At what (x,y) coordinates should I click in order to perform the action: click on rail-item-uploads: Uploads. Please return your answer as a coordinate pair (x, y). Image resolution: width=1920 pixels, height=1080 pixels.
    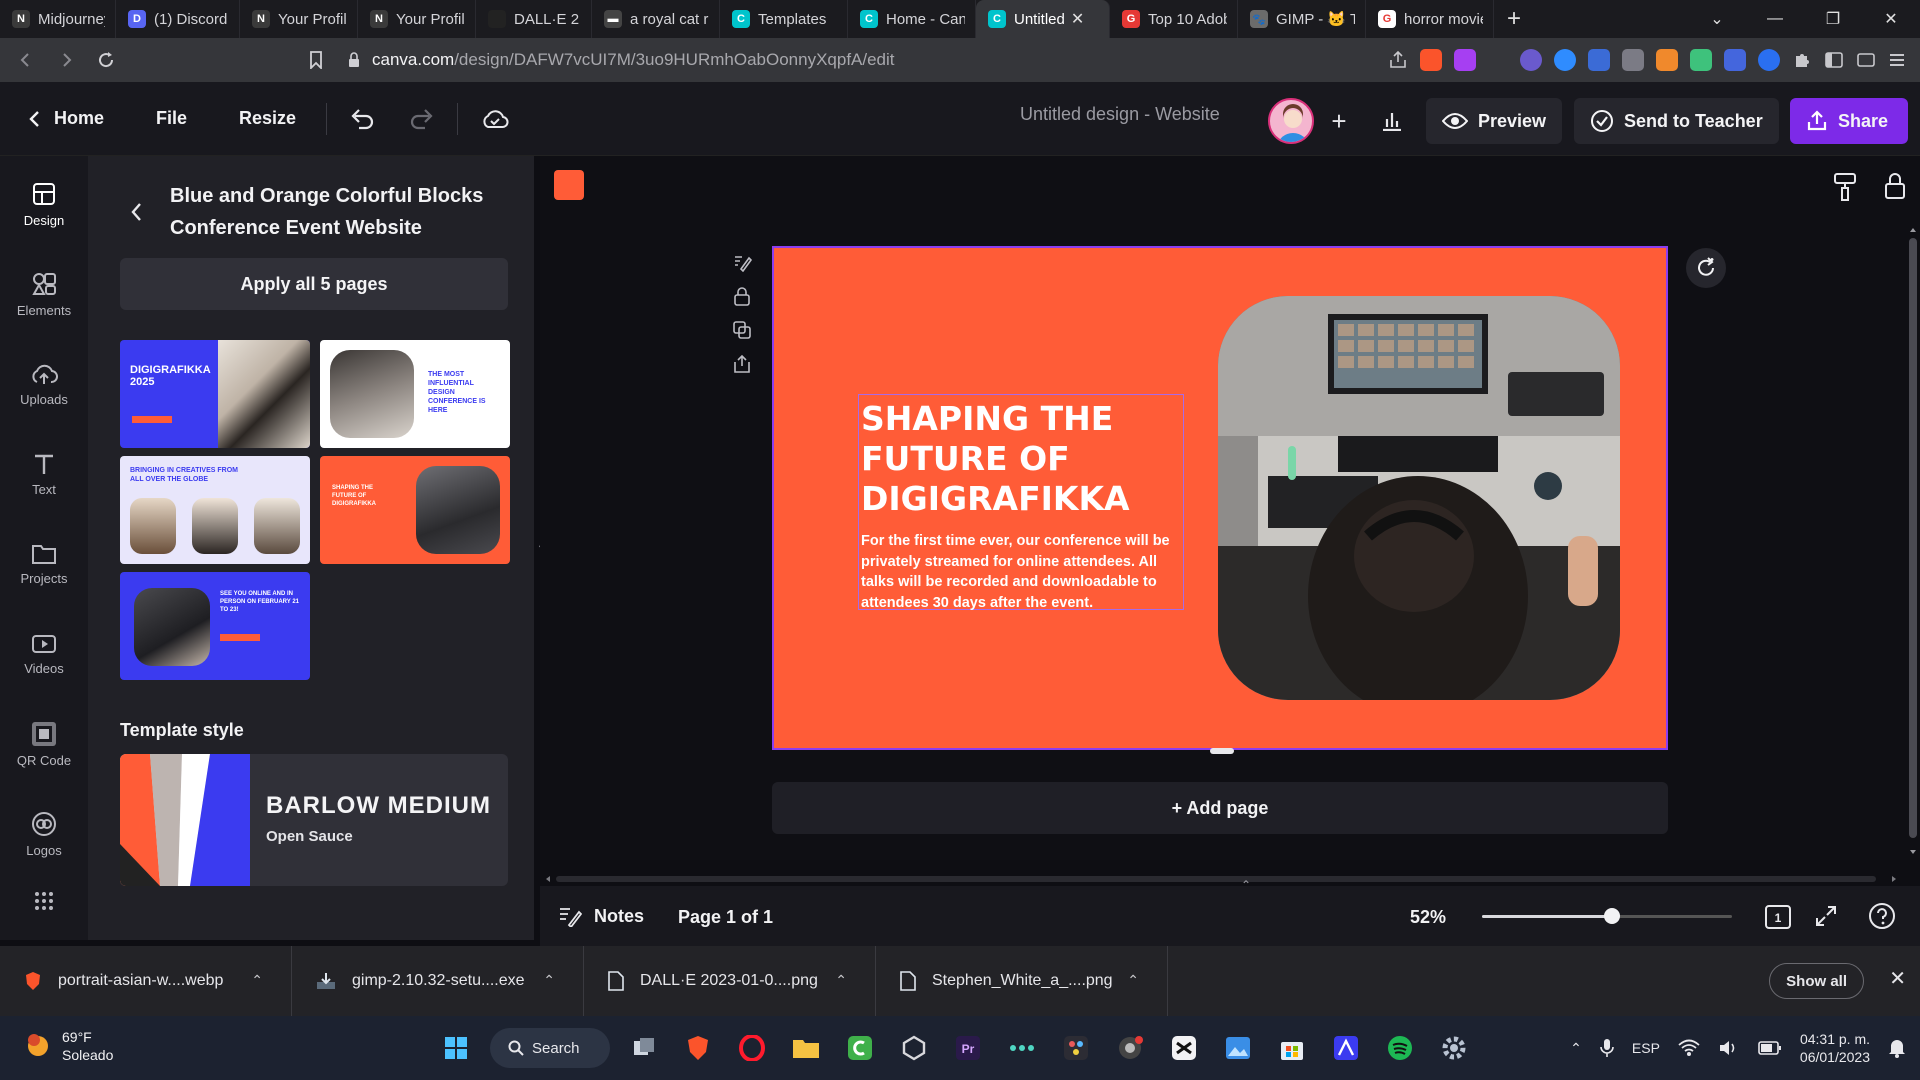
    Looking at the image, I should click on (44, 384).